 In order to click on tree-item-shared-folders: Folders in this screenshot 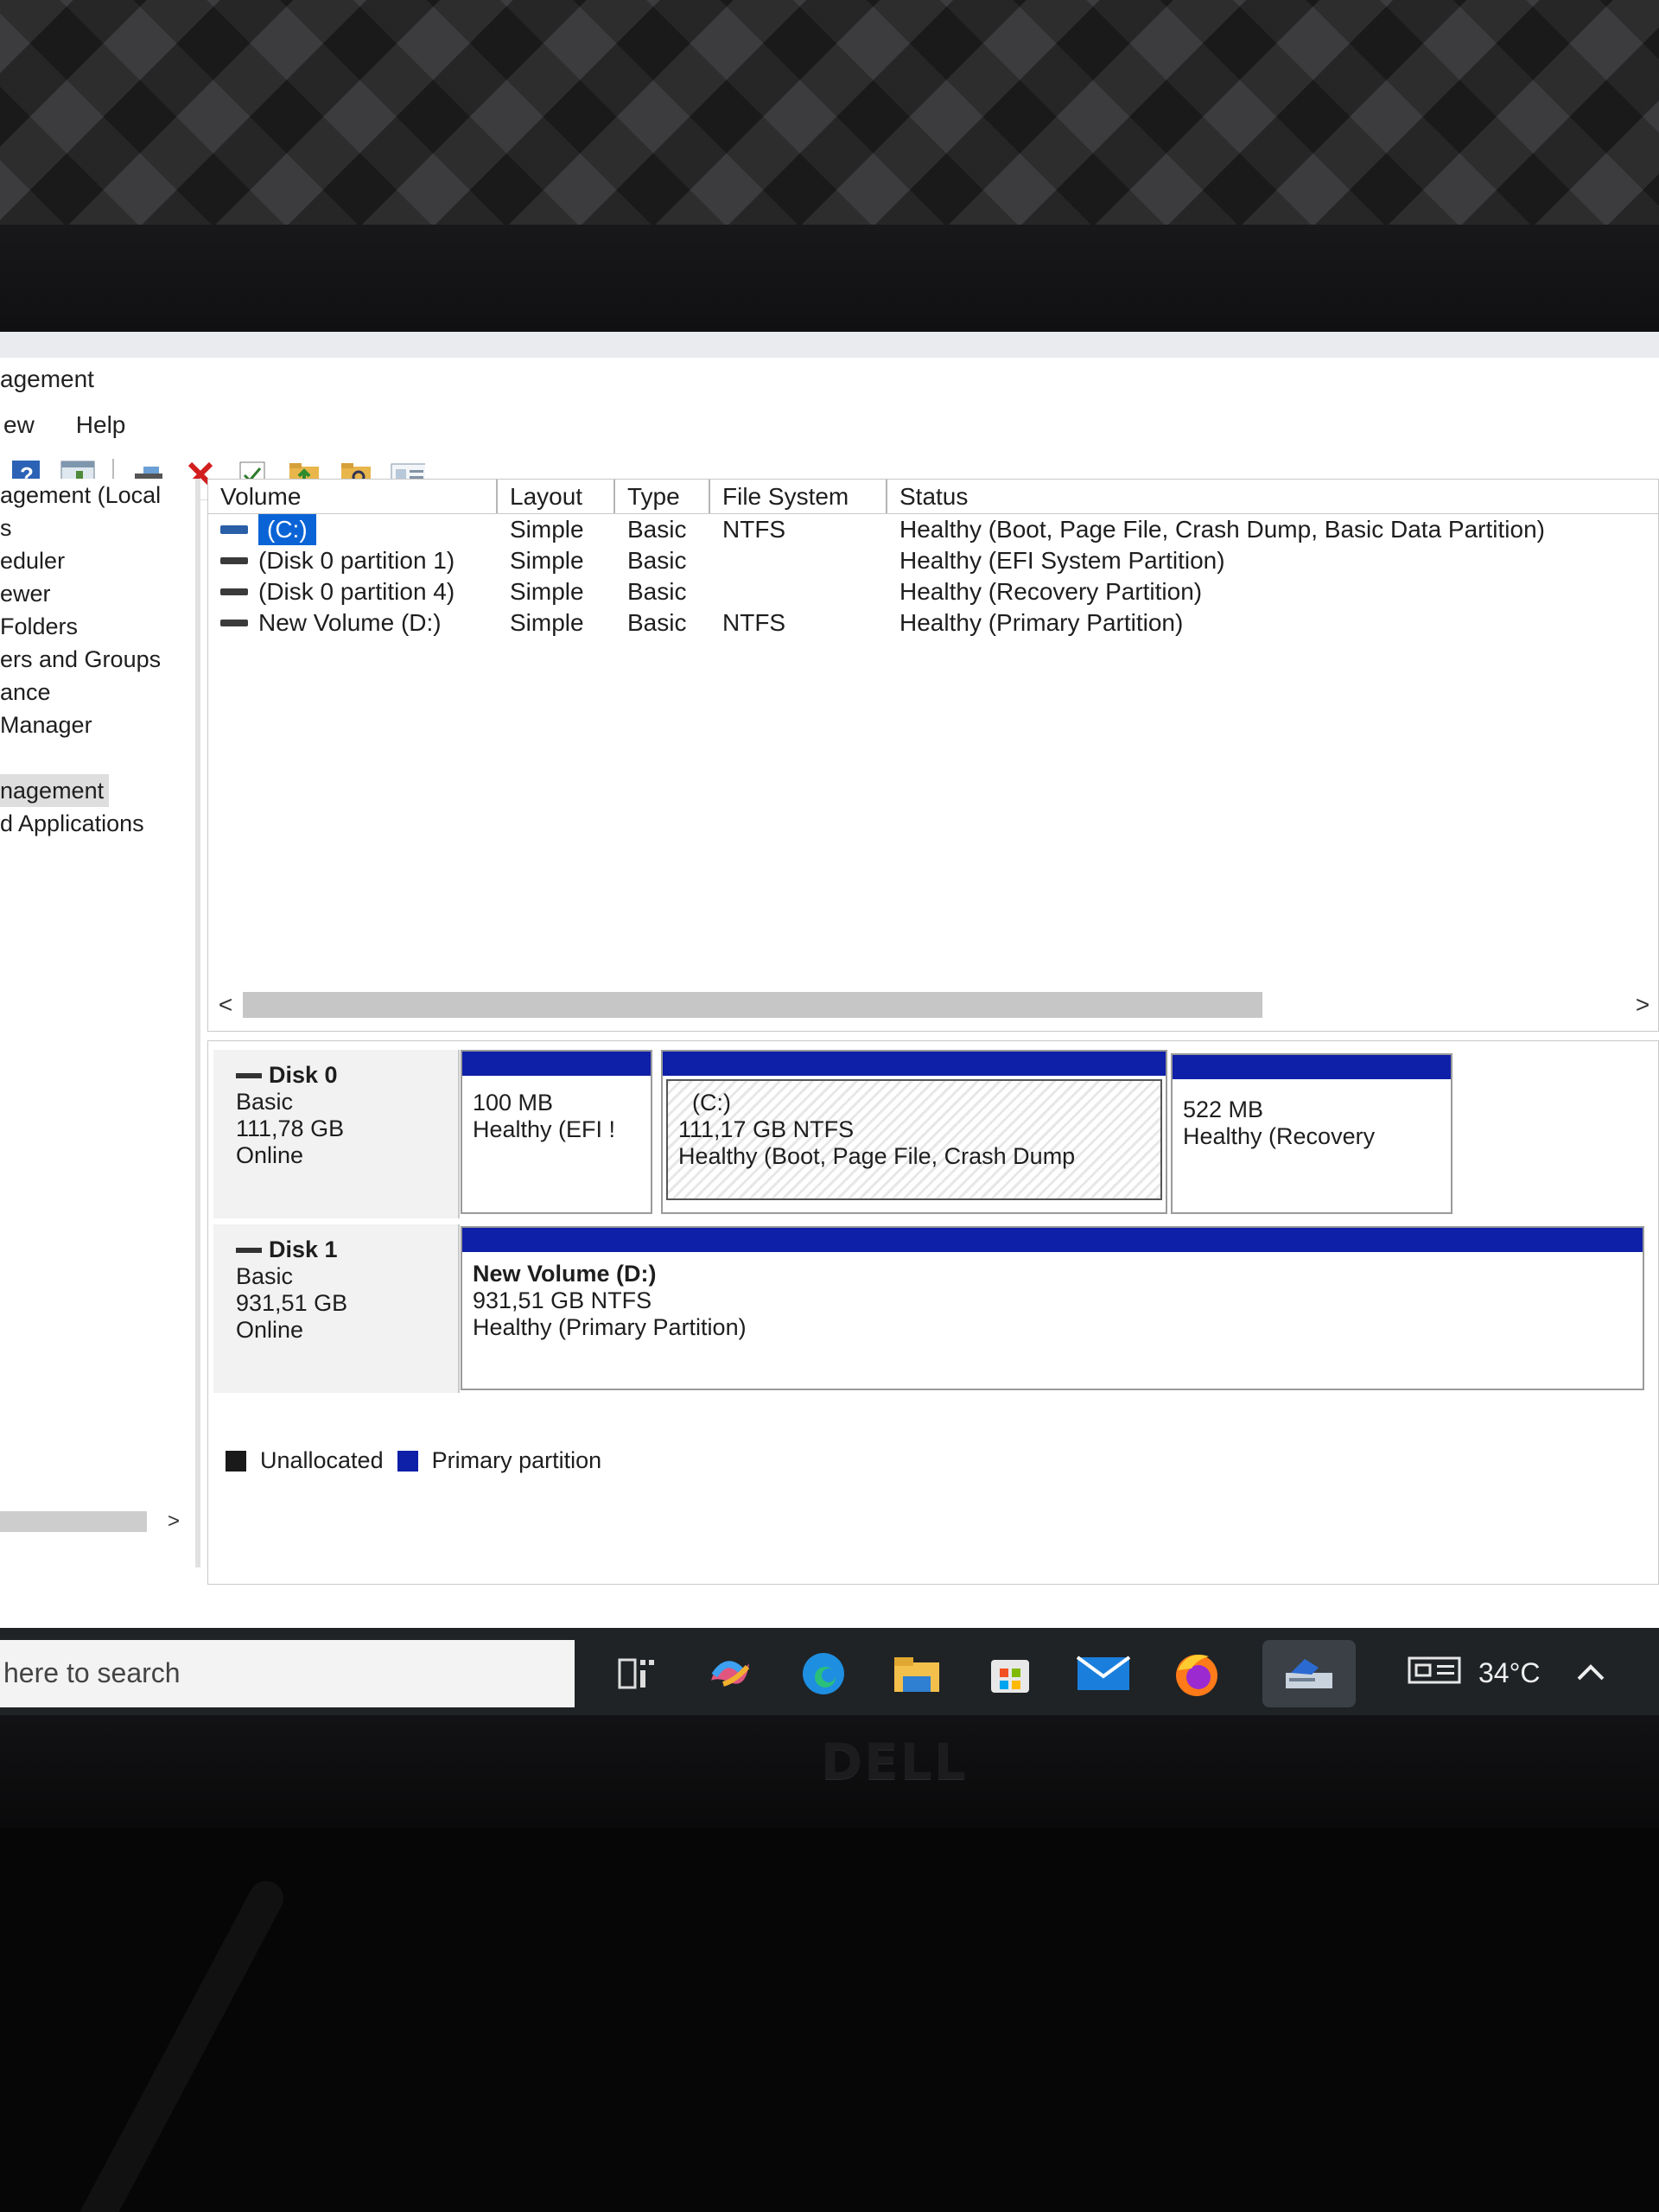, I will do `click(97, 626)`.